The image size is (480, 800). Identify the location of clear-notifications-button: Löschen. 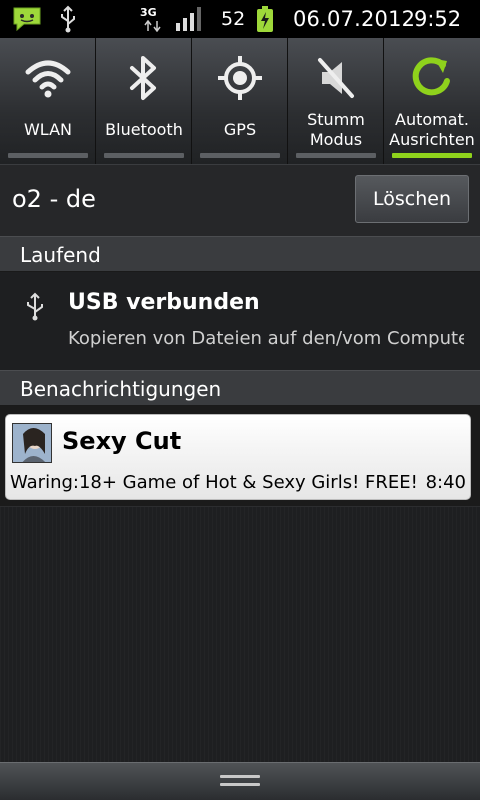
(412, 199).